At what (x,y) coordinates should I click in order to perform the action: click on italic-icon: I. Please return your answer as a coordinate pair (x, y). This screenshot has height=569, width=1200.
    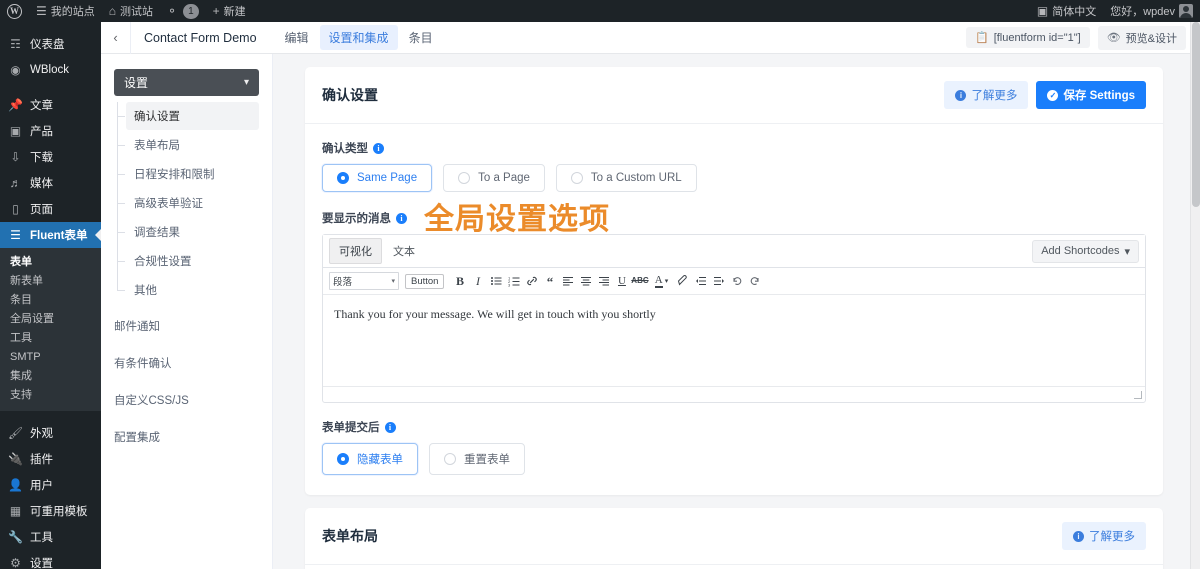
    Looking at the image, I should click on (477, 281).